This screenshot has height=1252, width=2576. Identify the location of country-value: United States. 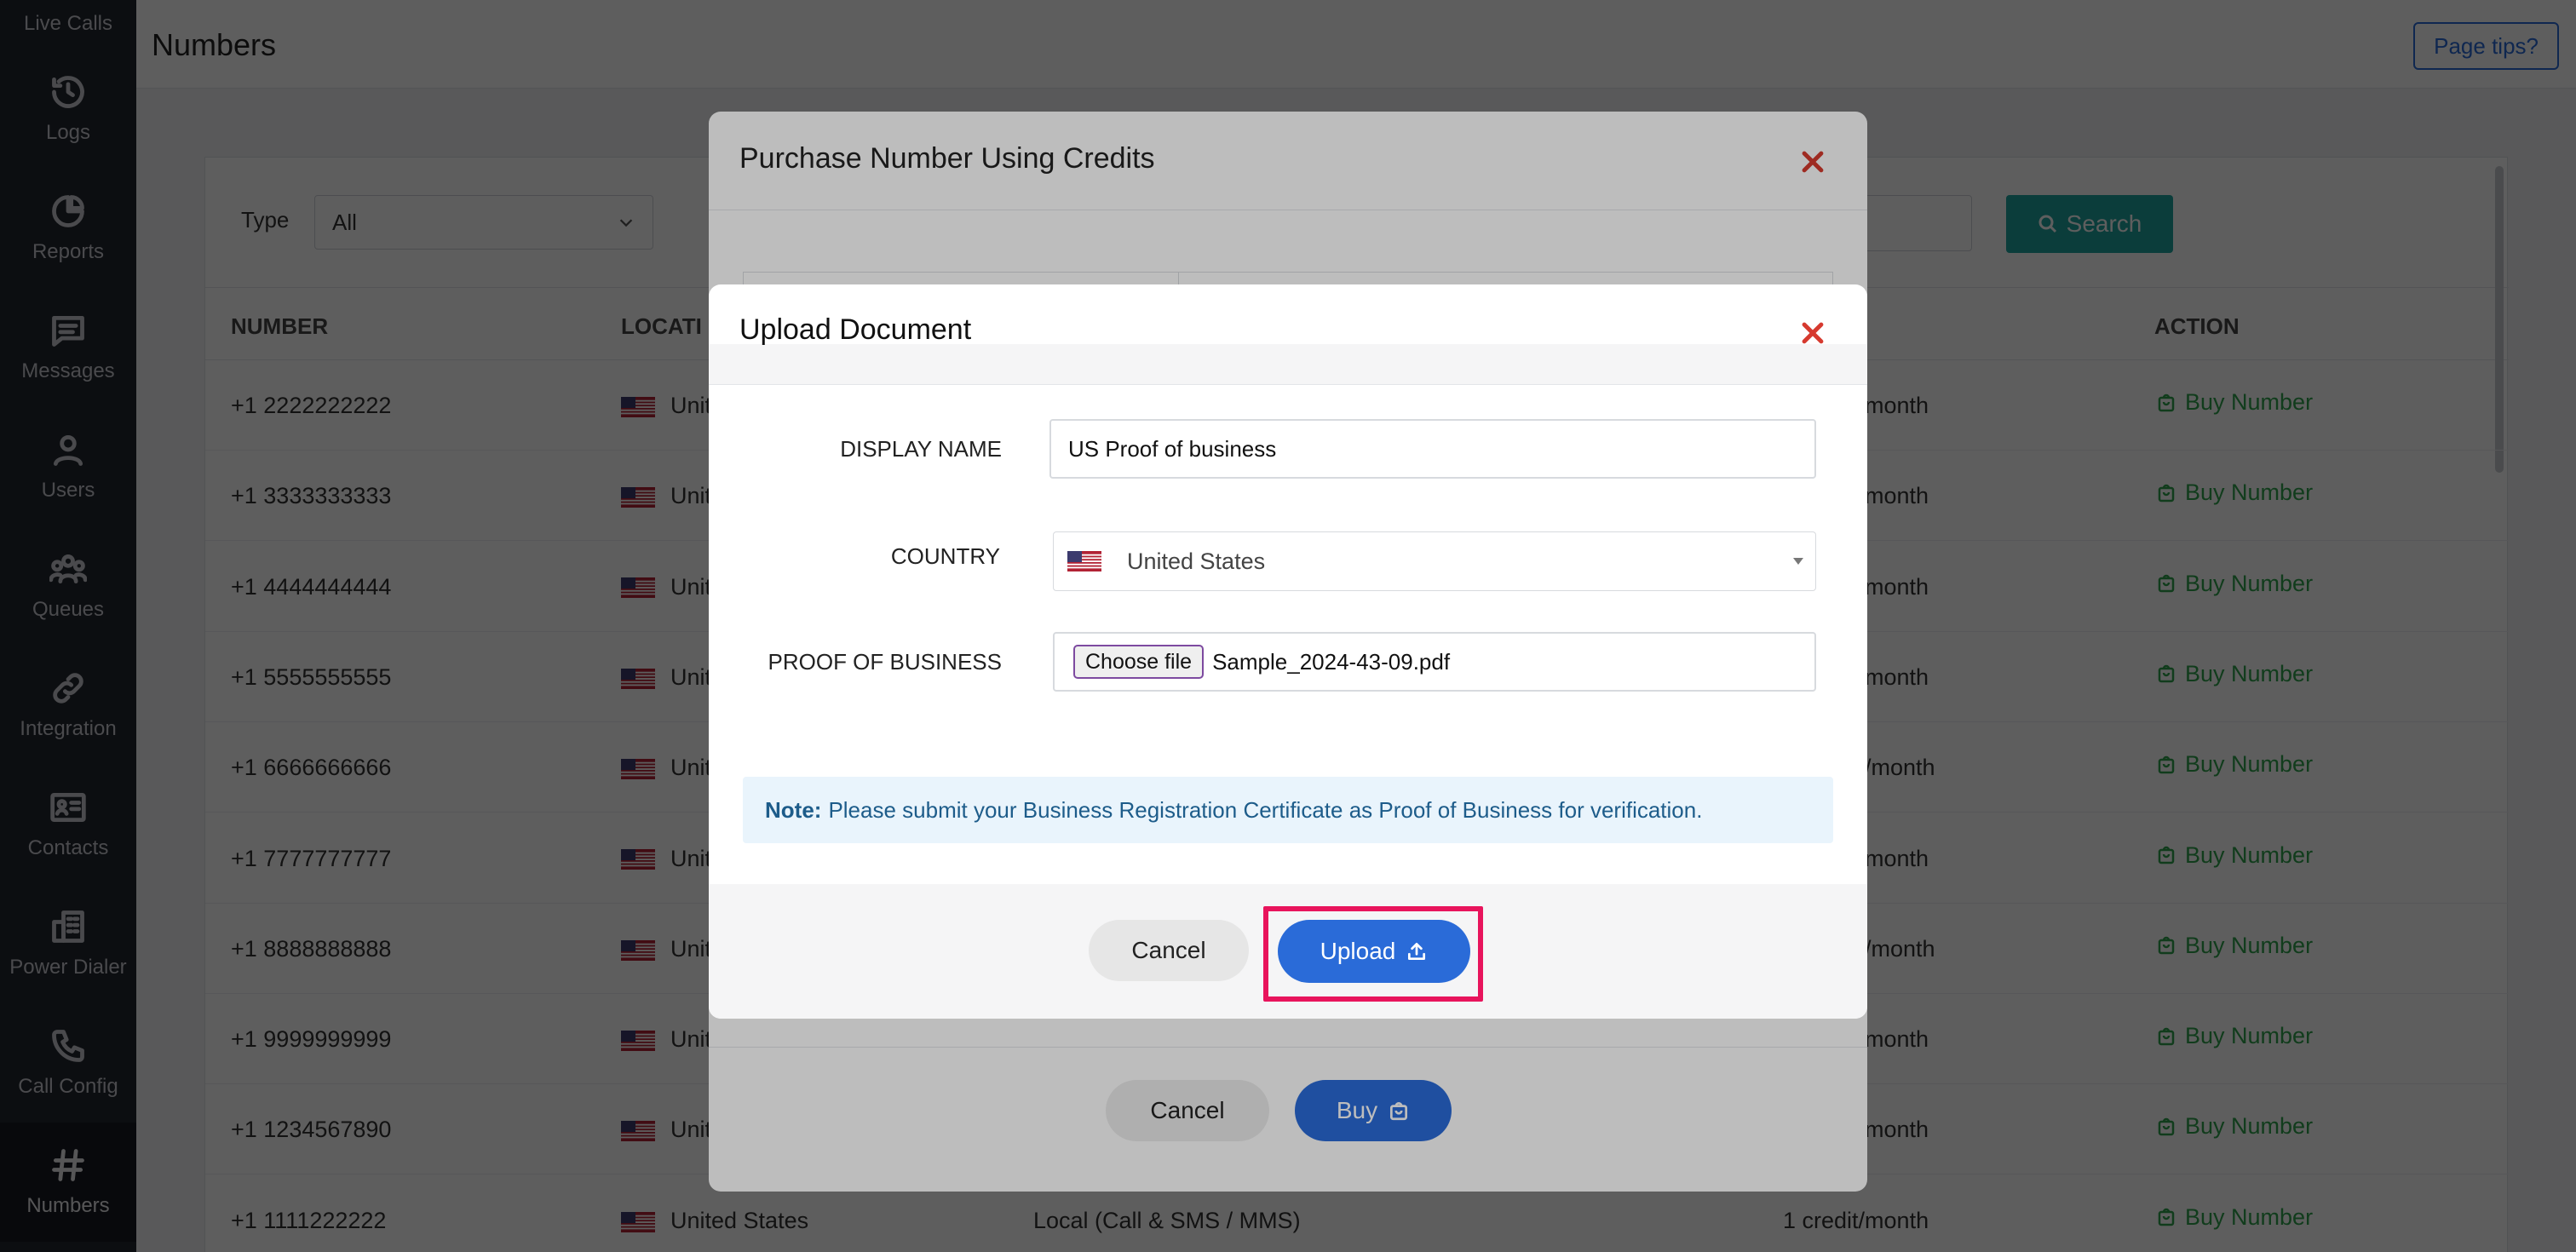
(1196, 561).